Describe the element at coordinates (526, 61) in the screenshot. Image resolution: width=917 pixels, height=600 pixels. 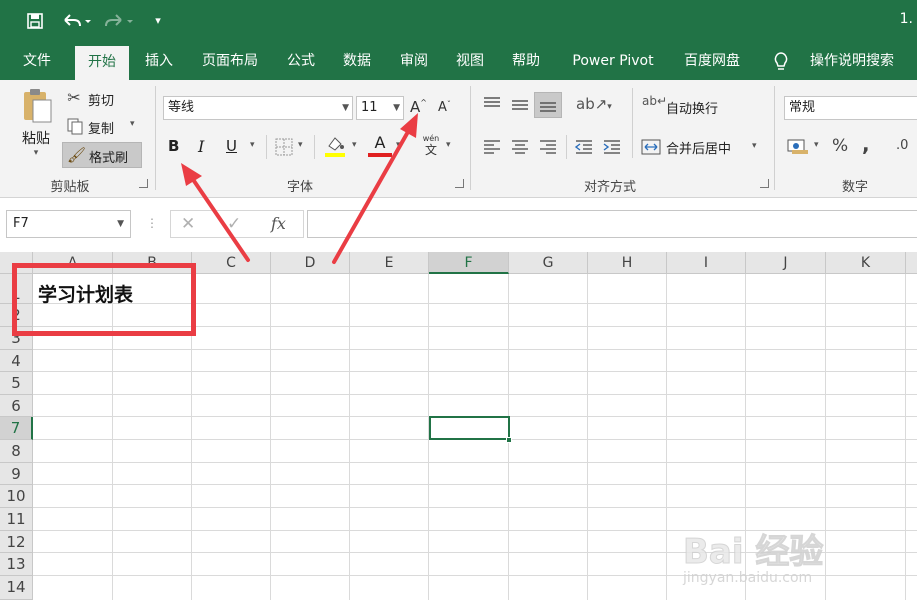
I see `tab-help: 帮助` at that location.